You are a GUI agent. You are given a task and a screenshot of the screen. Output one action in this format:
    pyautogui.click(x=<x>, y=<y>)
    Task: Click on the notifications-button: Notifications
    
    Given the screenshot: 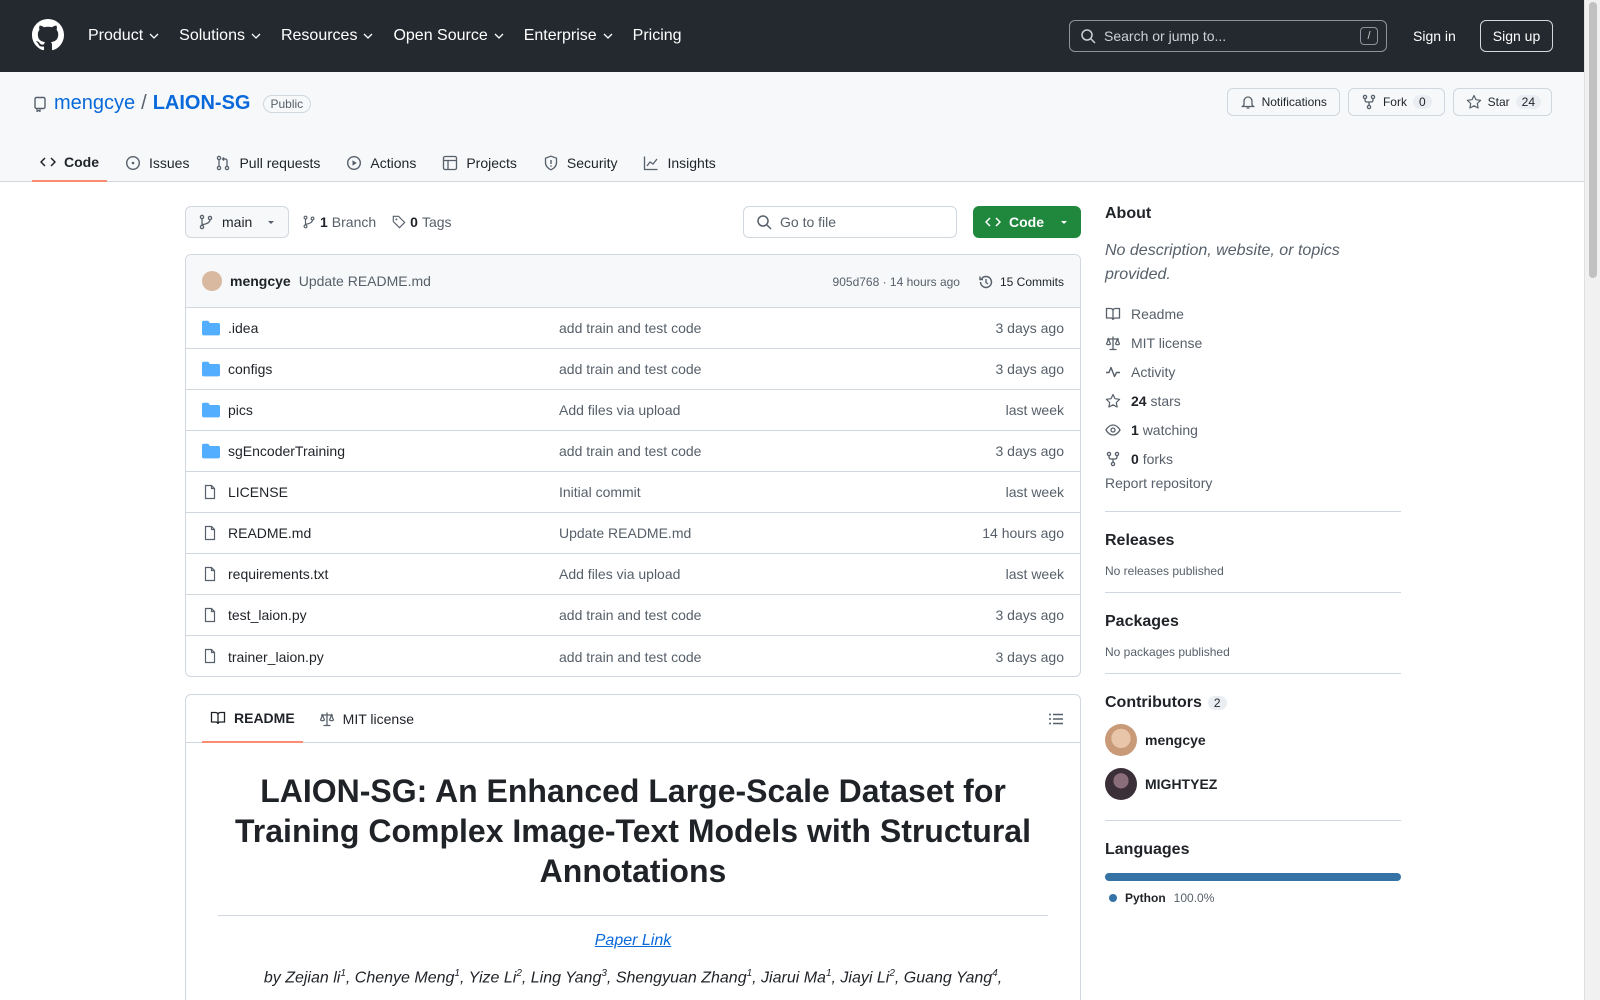 What is the action you would take?
    pyautogui.click(x=1283, y=102)
    